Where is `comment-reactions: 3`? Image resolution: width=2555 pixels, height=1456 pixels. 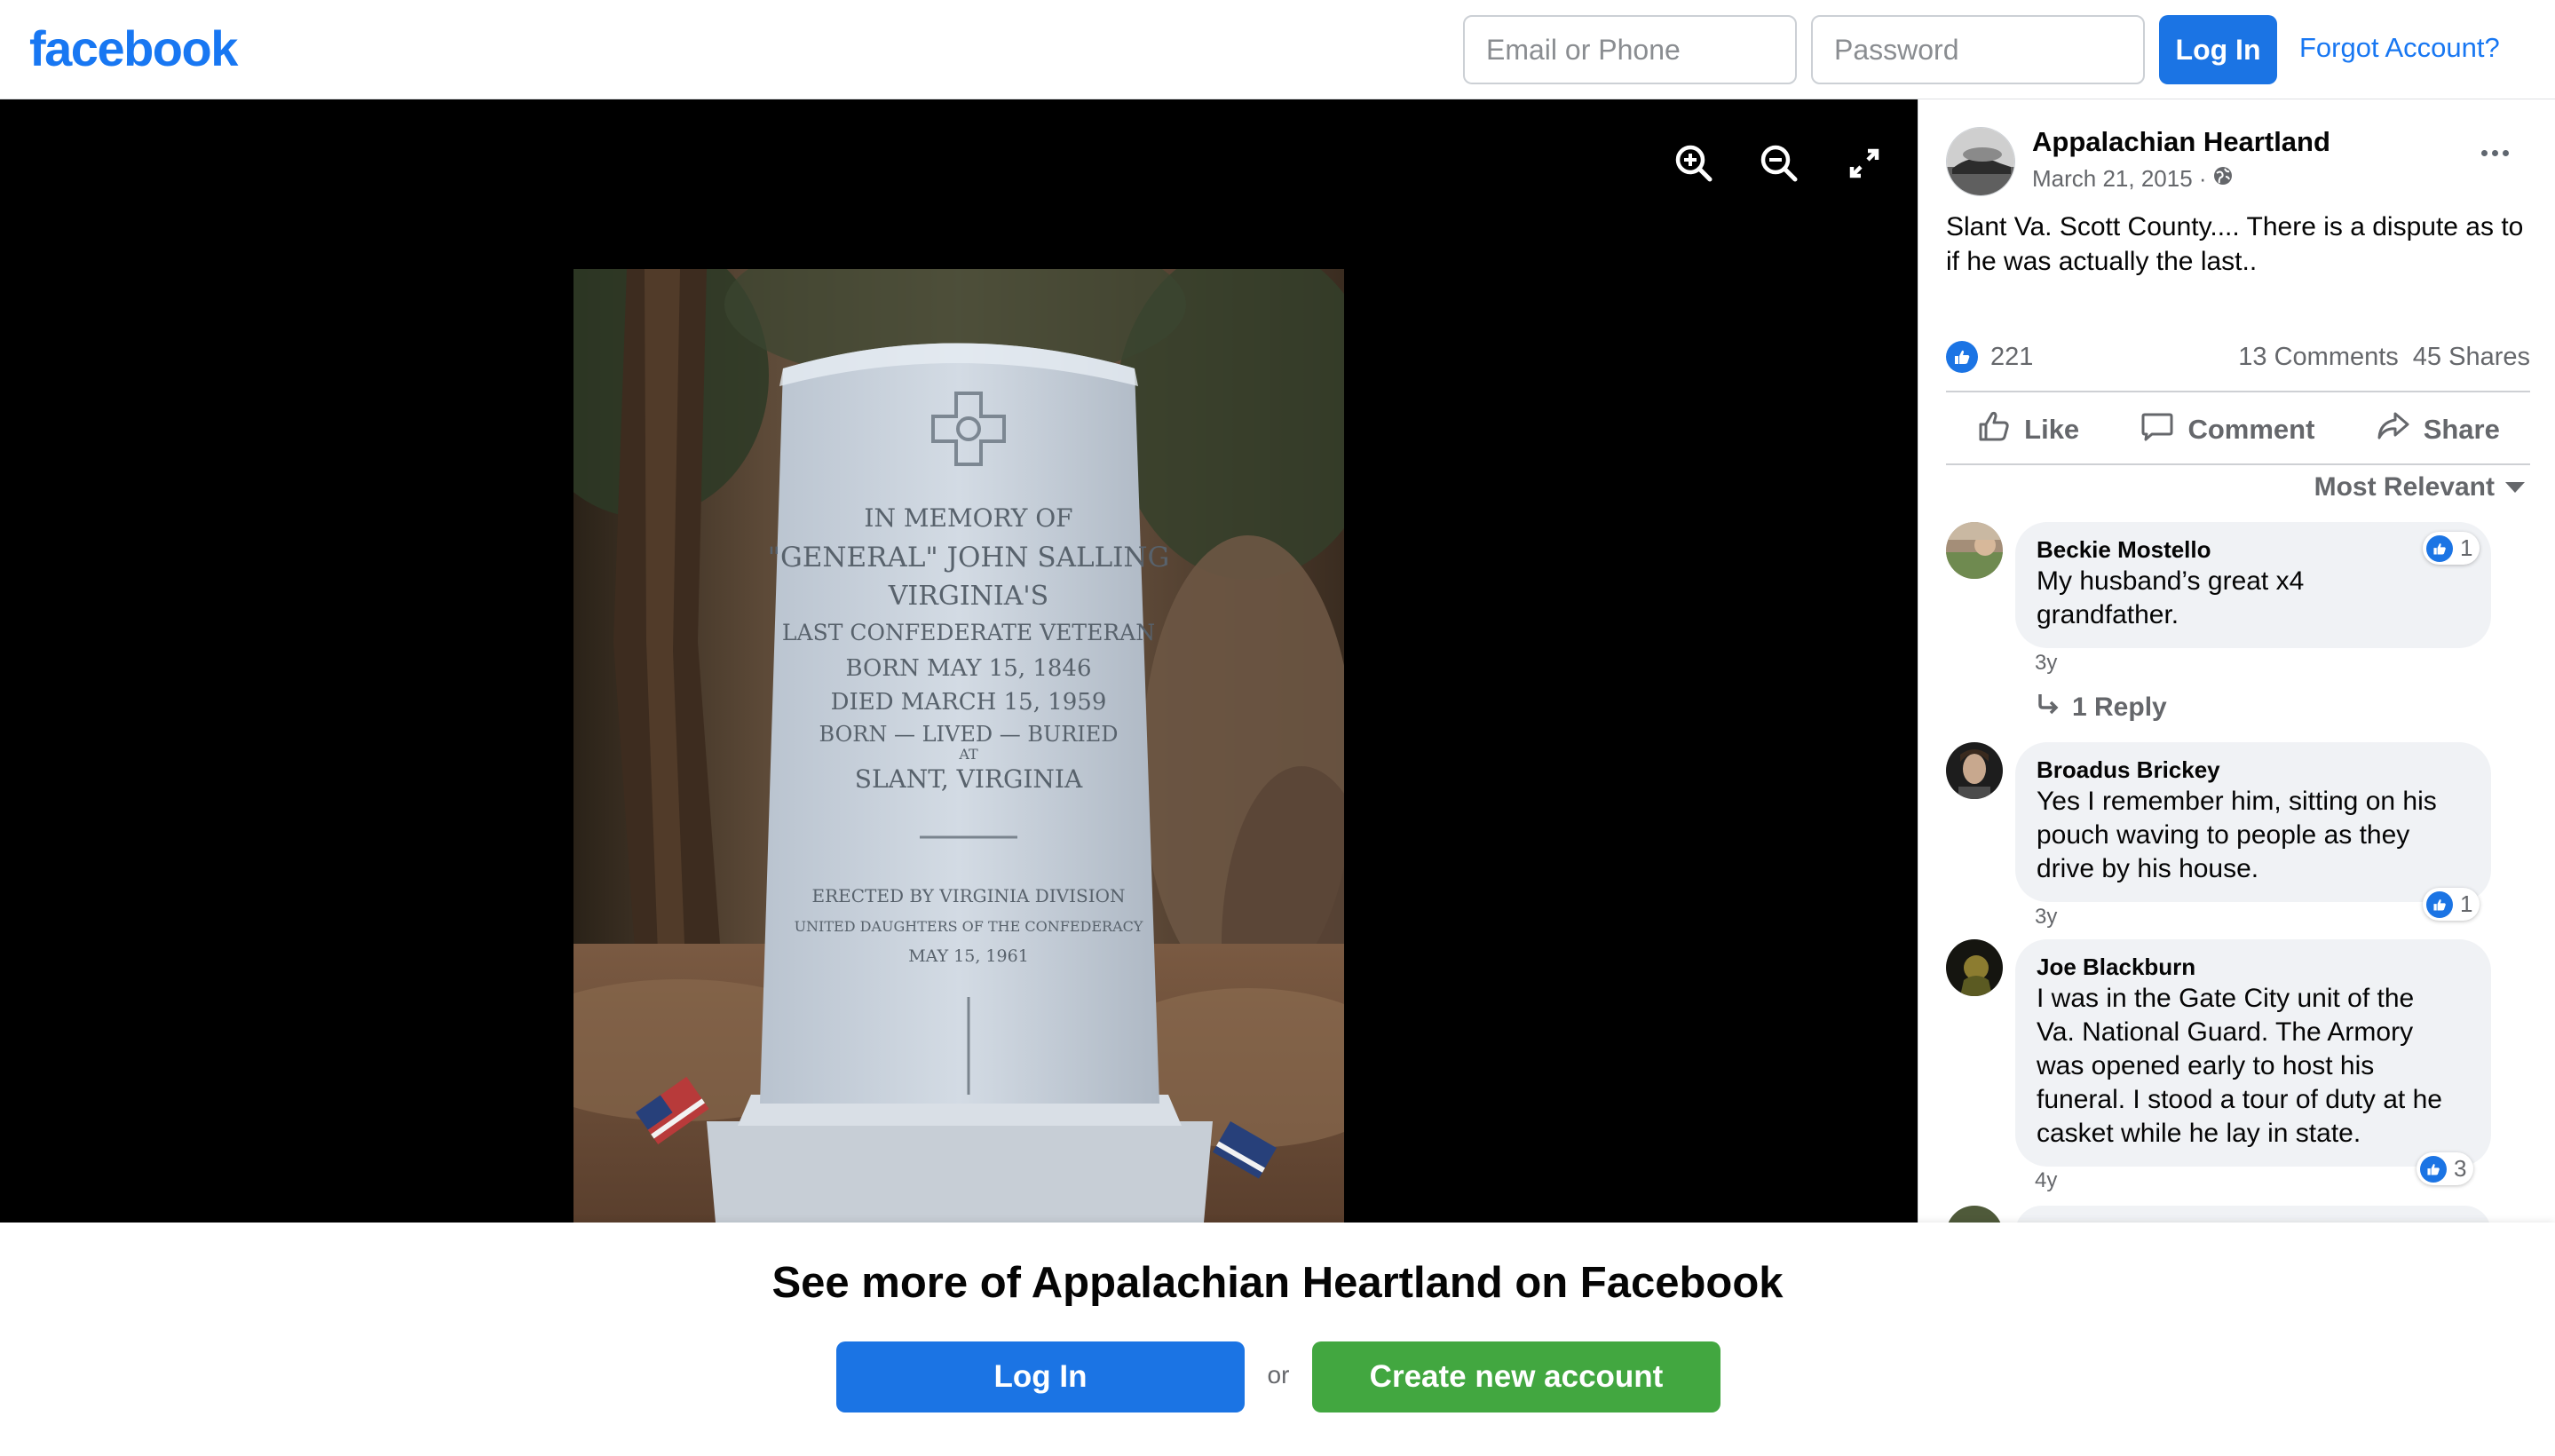
comment-reactions: 3 is located at coordinates (2445, 1168).